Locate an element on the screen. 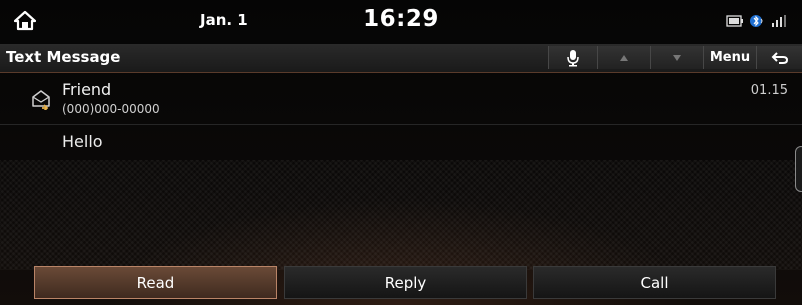  reply-label: Reply is located at coordinates (405, 282).